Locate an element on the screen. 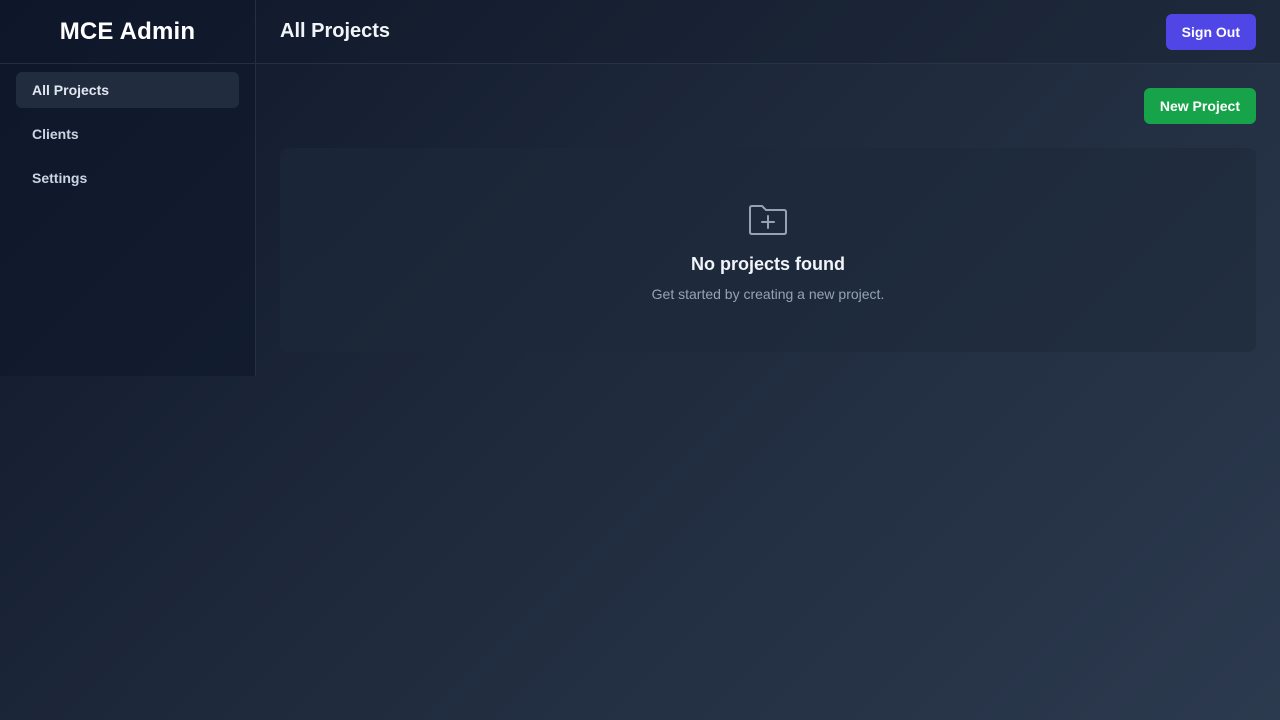 The image size is (1280, 720). sidebar: MCE Admin All Projects Clients Settings is located at coordinates (128, 188).